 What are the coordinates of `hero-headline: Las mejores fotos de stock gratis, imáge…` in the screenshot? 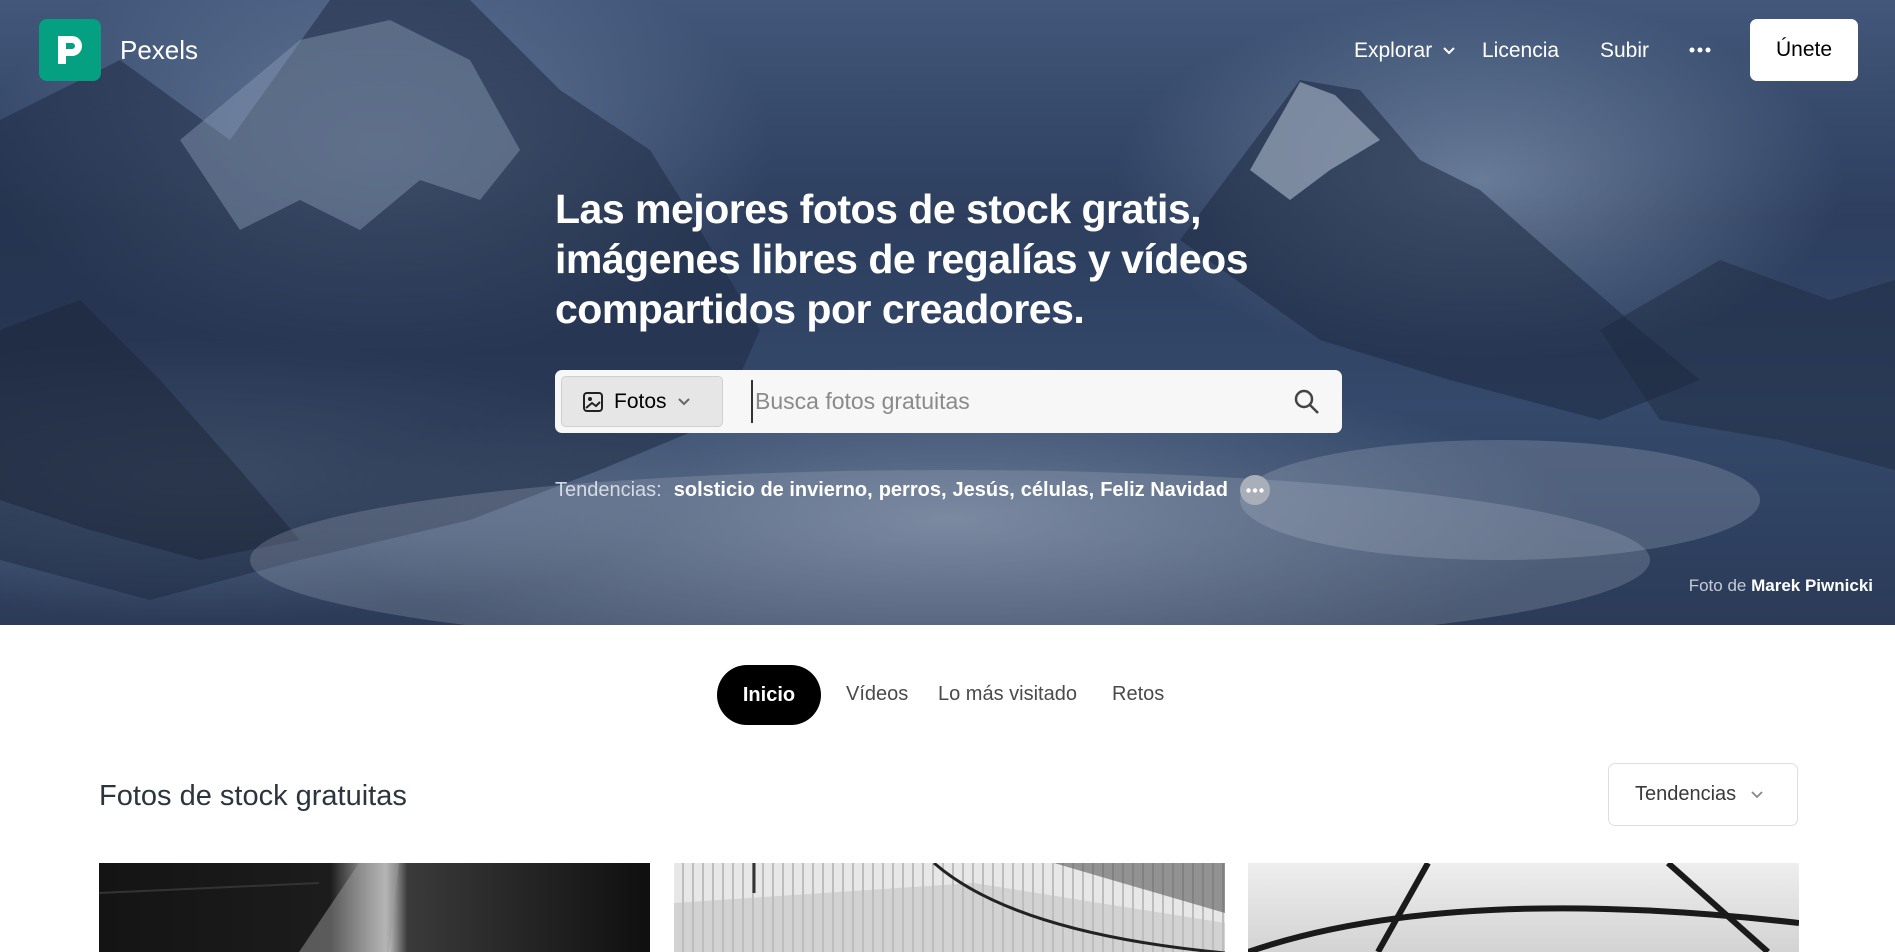 It's located at (902, 259).